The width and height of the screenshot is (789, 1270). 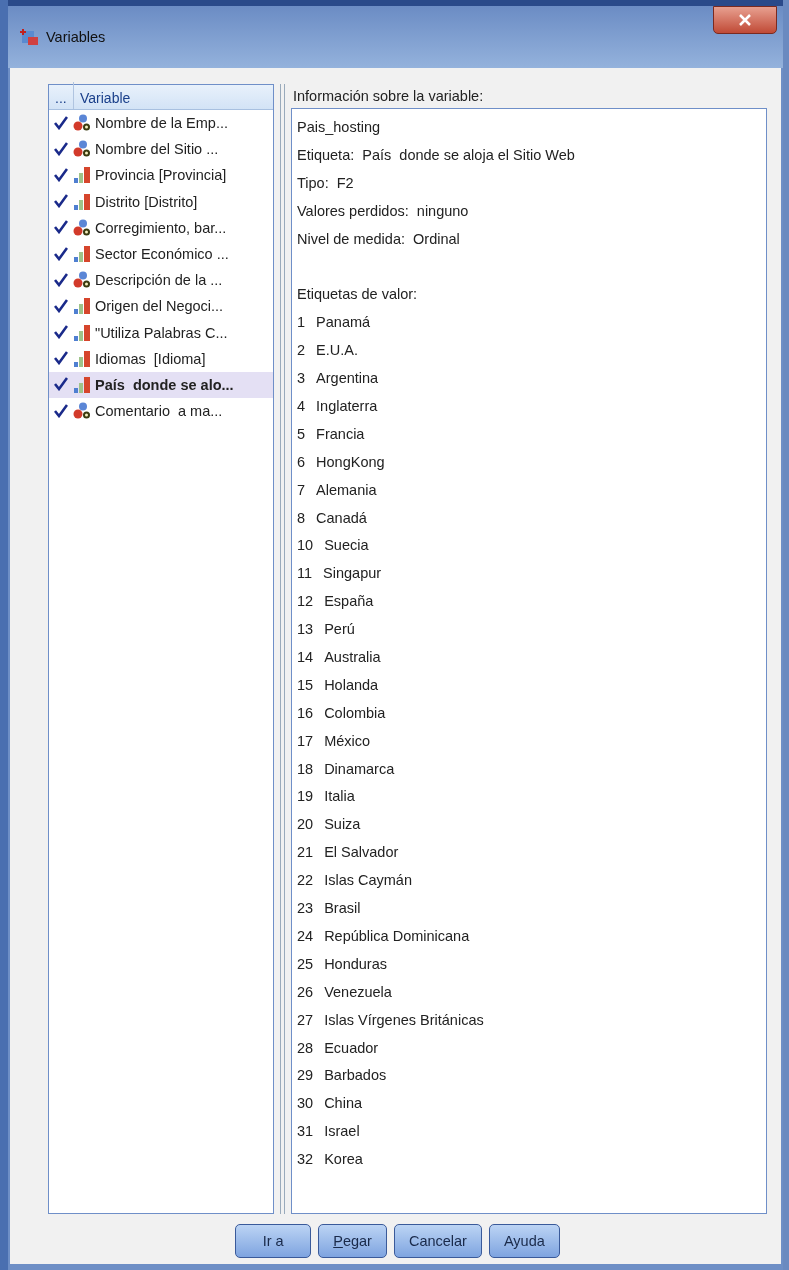 What do you see at coordinates (339, 797) in the screenshot?
I see `value-label: Italia` at bounding box center [339, 797].